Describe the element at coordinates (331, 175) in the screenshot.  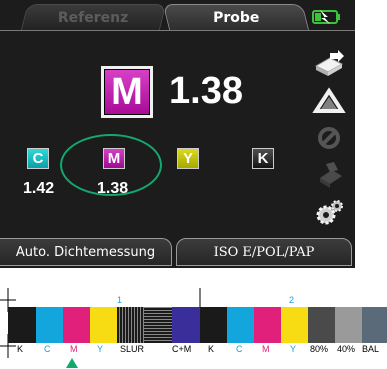
I see `disabled-stack-icon` at that location.